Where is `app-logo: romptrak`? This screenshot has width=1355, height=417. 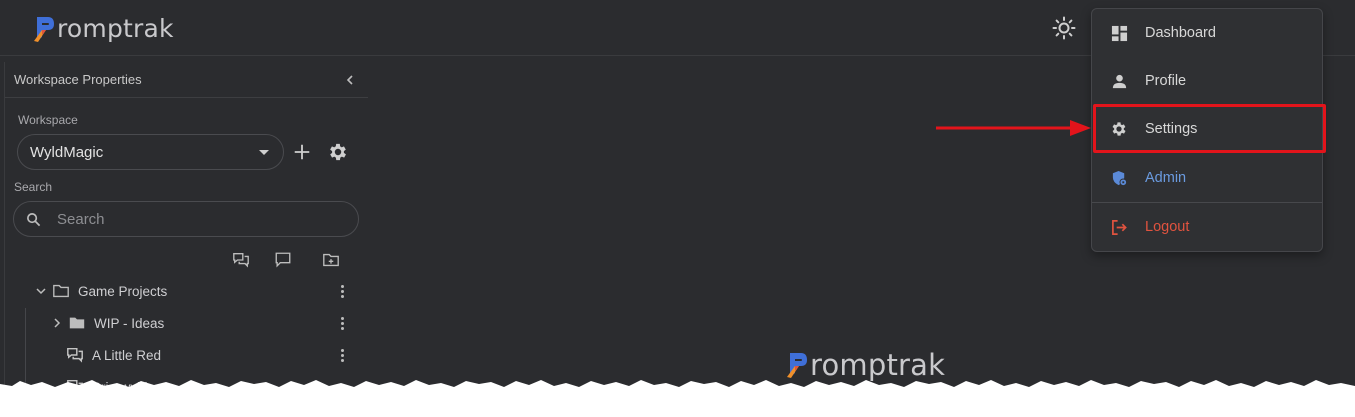
app-logo: romptrak is located at coordinates (103, 28).